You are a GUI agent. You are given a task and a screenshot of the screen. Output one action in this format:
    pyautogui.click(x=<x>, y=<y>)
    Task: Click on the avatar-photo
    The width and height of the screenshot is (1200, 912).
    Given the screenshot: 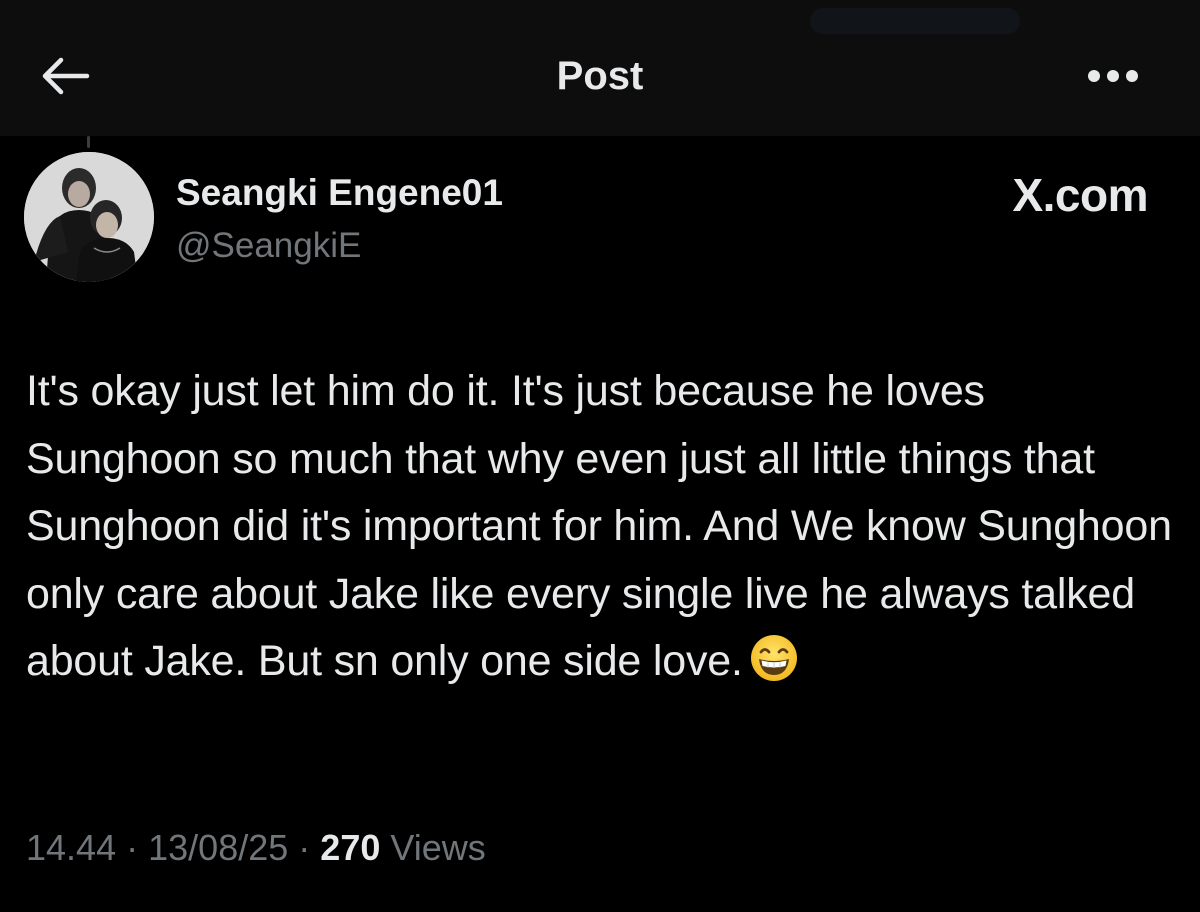 What is the action you would take?
    pyautogui.click(x=89, y=217)
    